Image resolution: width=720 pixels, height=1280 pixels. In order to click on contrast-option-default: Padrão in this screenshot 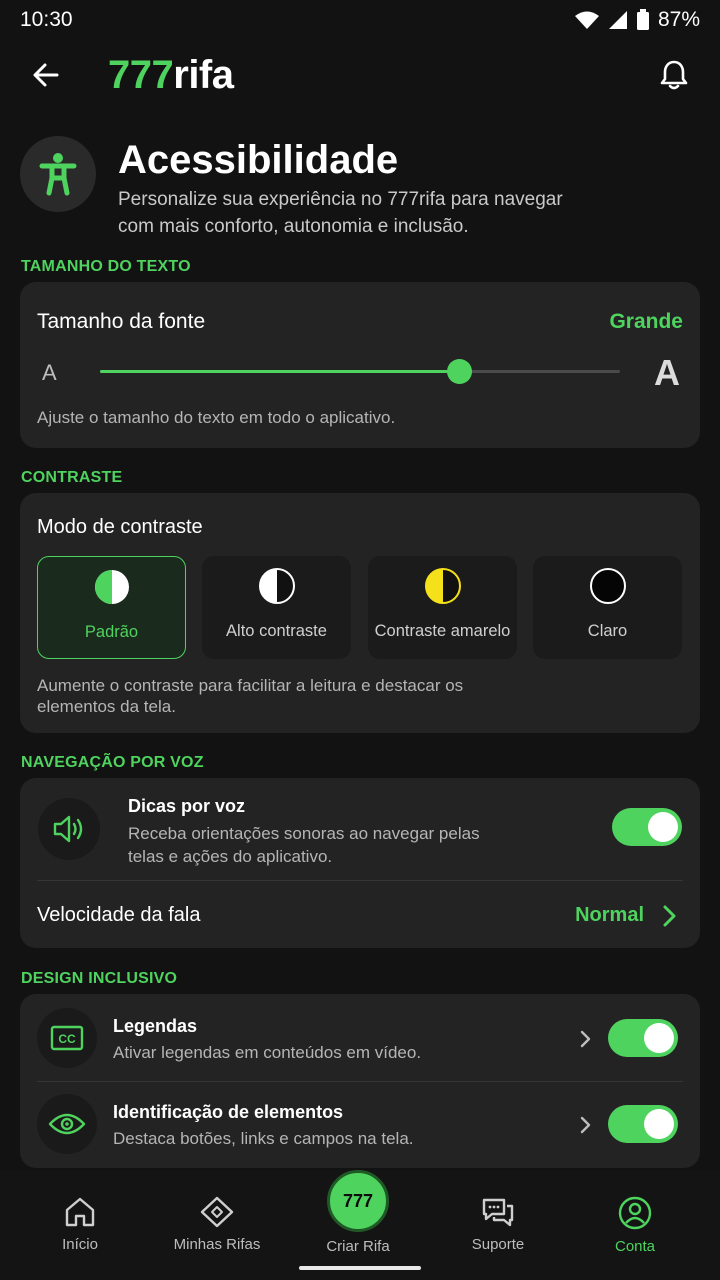, I will do `click(111, 607)`.